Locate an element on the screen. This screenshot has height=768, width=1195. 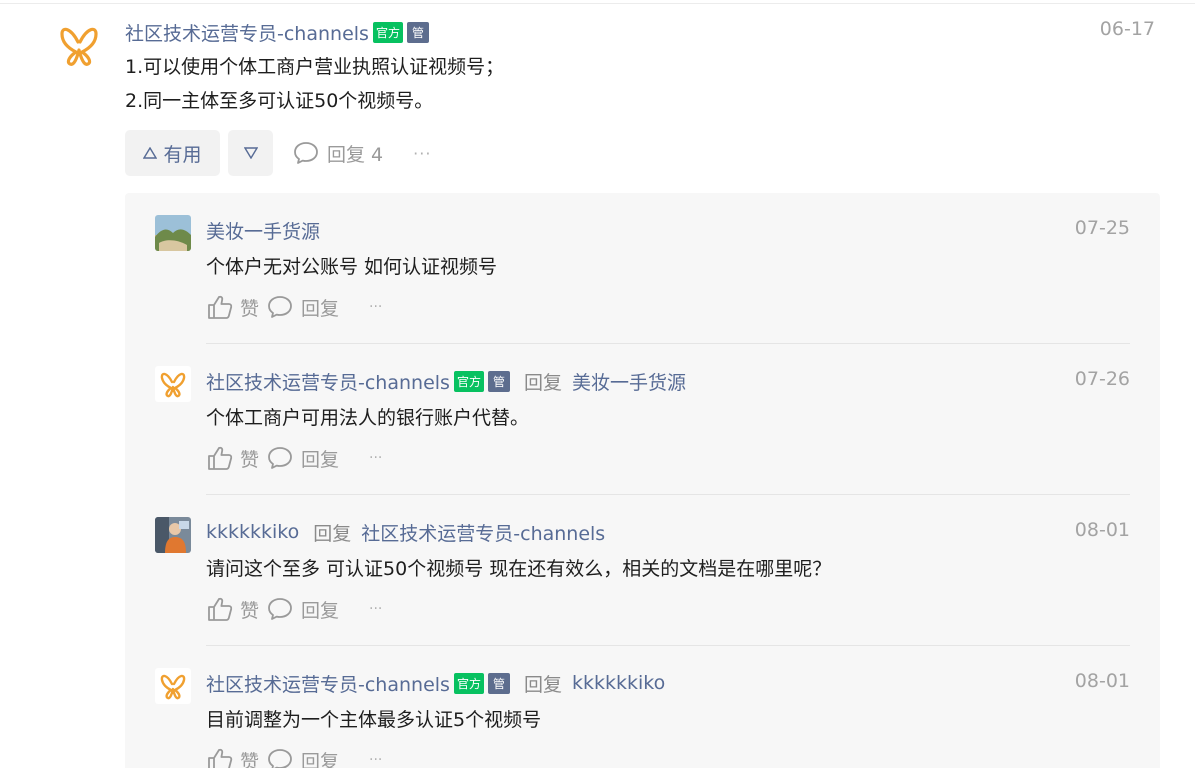
post-author-name: 社区技术运营专员-channels is located at coordinates (247, 32).